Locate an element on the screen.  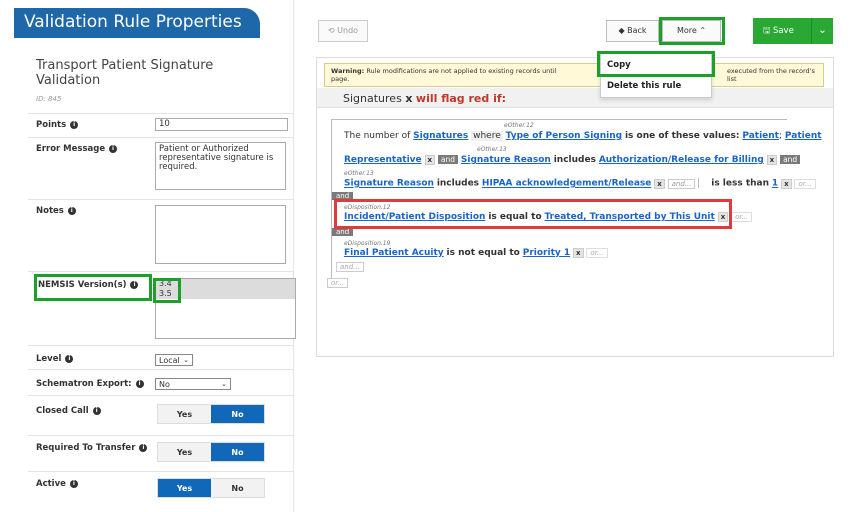
closed-call-label: Closed Call i is located at coordinates (68, 411).